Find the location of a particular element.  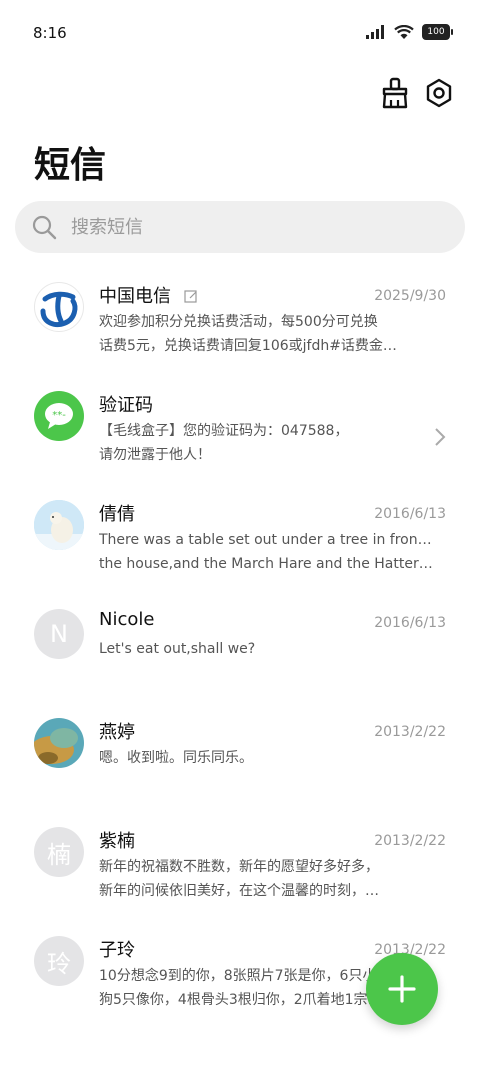

conversation-name: Nicole is located at coordinates (127, 619).